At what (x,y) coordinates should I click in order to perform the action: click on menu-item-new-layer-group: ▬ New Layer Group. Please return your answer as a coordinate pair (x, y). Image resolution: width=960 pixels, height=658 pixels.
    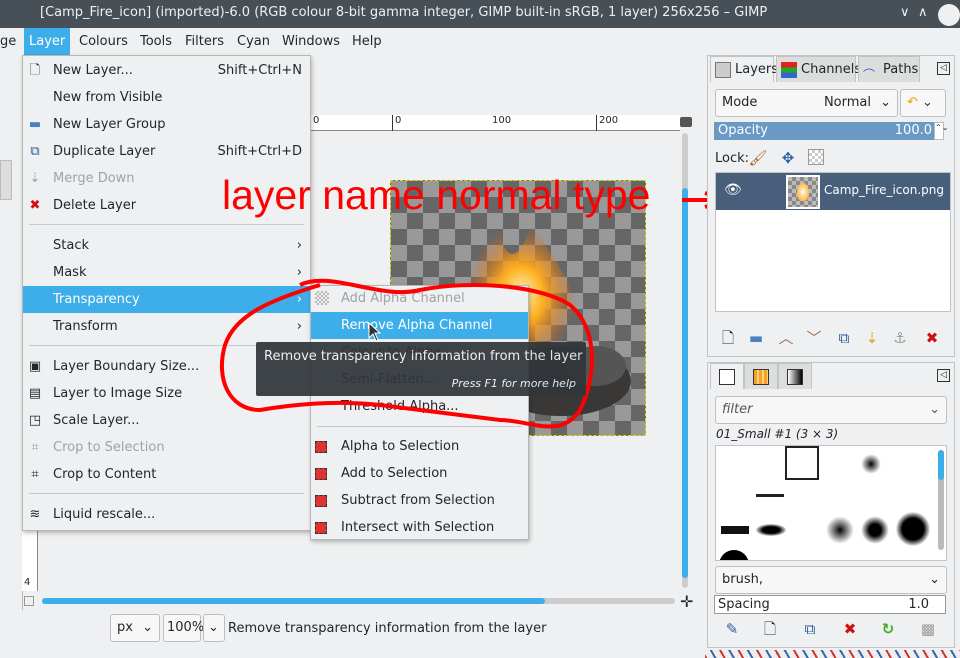
    Looking at the image, I should click on (166, 124).